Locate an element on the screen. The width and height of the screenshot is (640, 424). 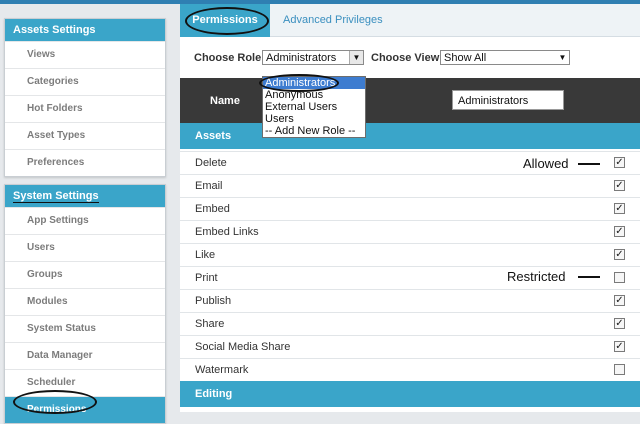
sidebar-item-views: Views is located at coordinates (85, 54).